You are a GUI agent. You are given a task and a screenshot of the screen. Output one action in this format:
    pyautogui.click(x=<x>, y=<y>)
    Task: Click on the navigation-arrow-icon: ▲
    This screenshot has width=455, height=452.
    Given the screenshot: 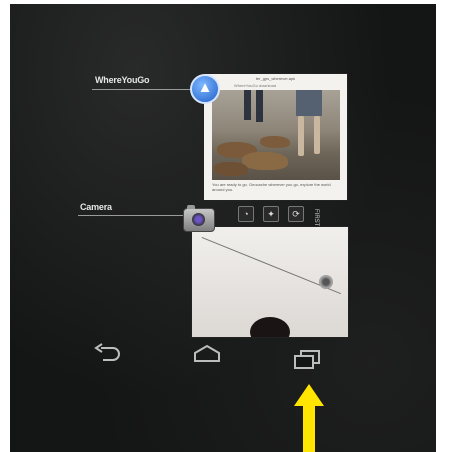 What is the action you would take?
    pyautogui.click(x=205, y=87)
    